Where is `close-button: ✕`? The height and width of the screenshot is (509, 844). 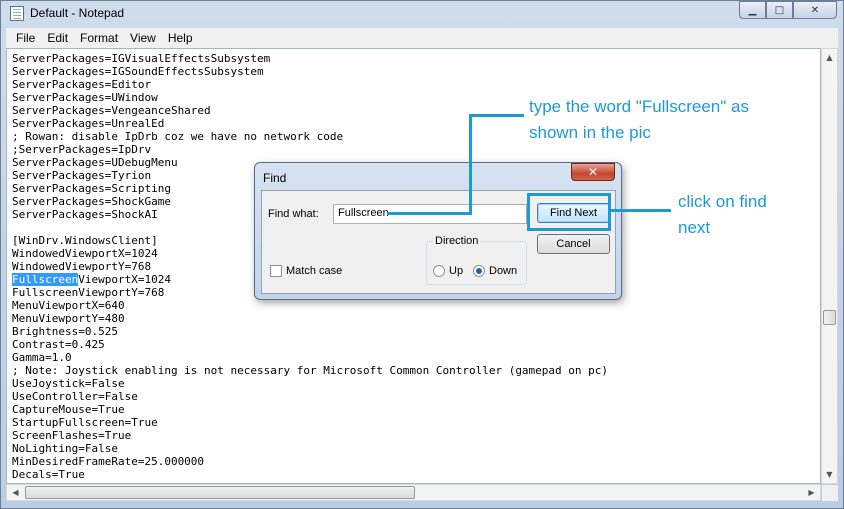 close-button: ✕ is located at coordinates (815, 10).